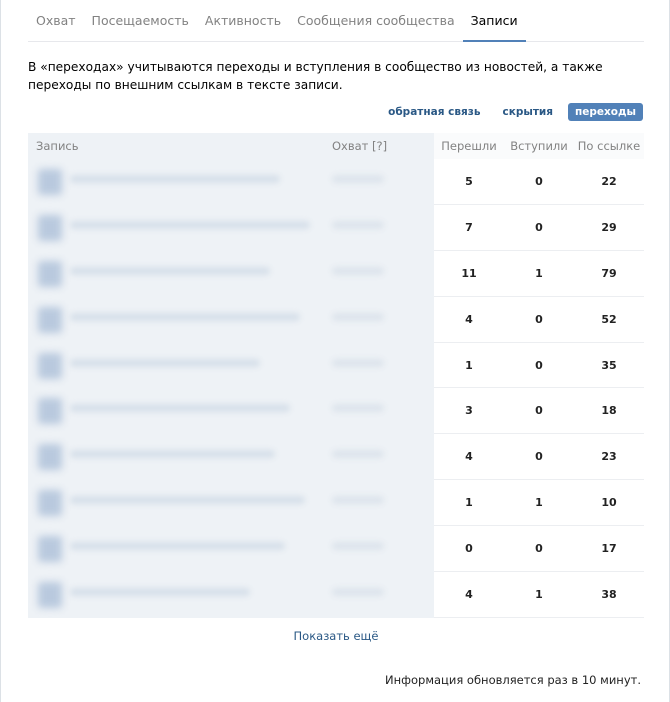 Image resolution: width=670 pixels, height=702 pixels. Describe the element at coordinates (609, 411) in the screenshot. I see `by-link-cell: 18` at that location.